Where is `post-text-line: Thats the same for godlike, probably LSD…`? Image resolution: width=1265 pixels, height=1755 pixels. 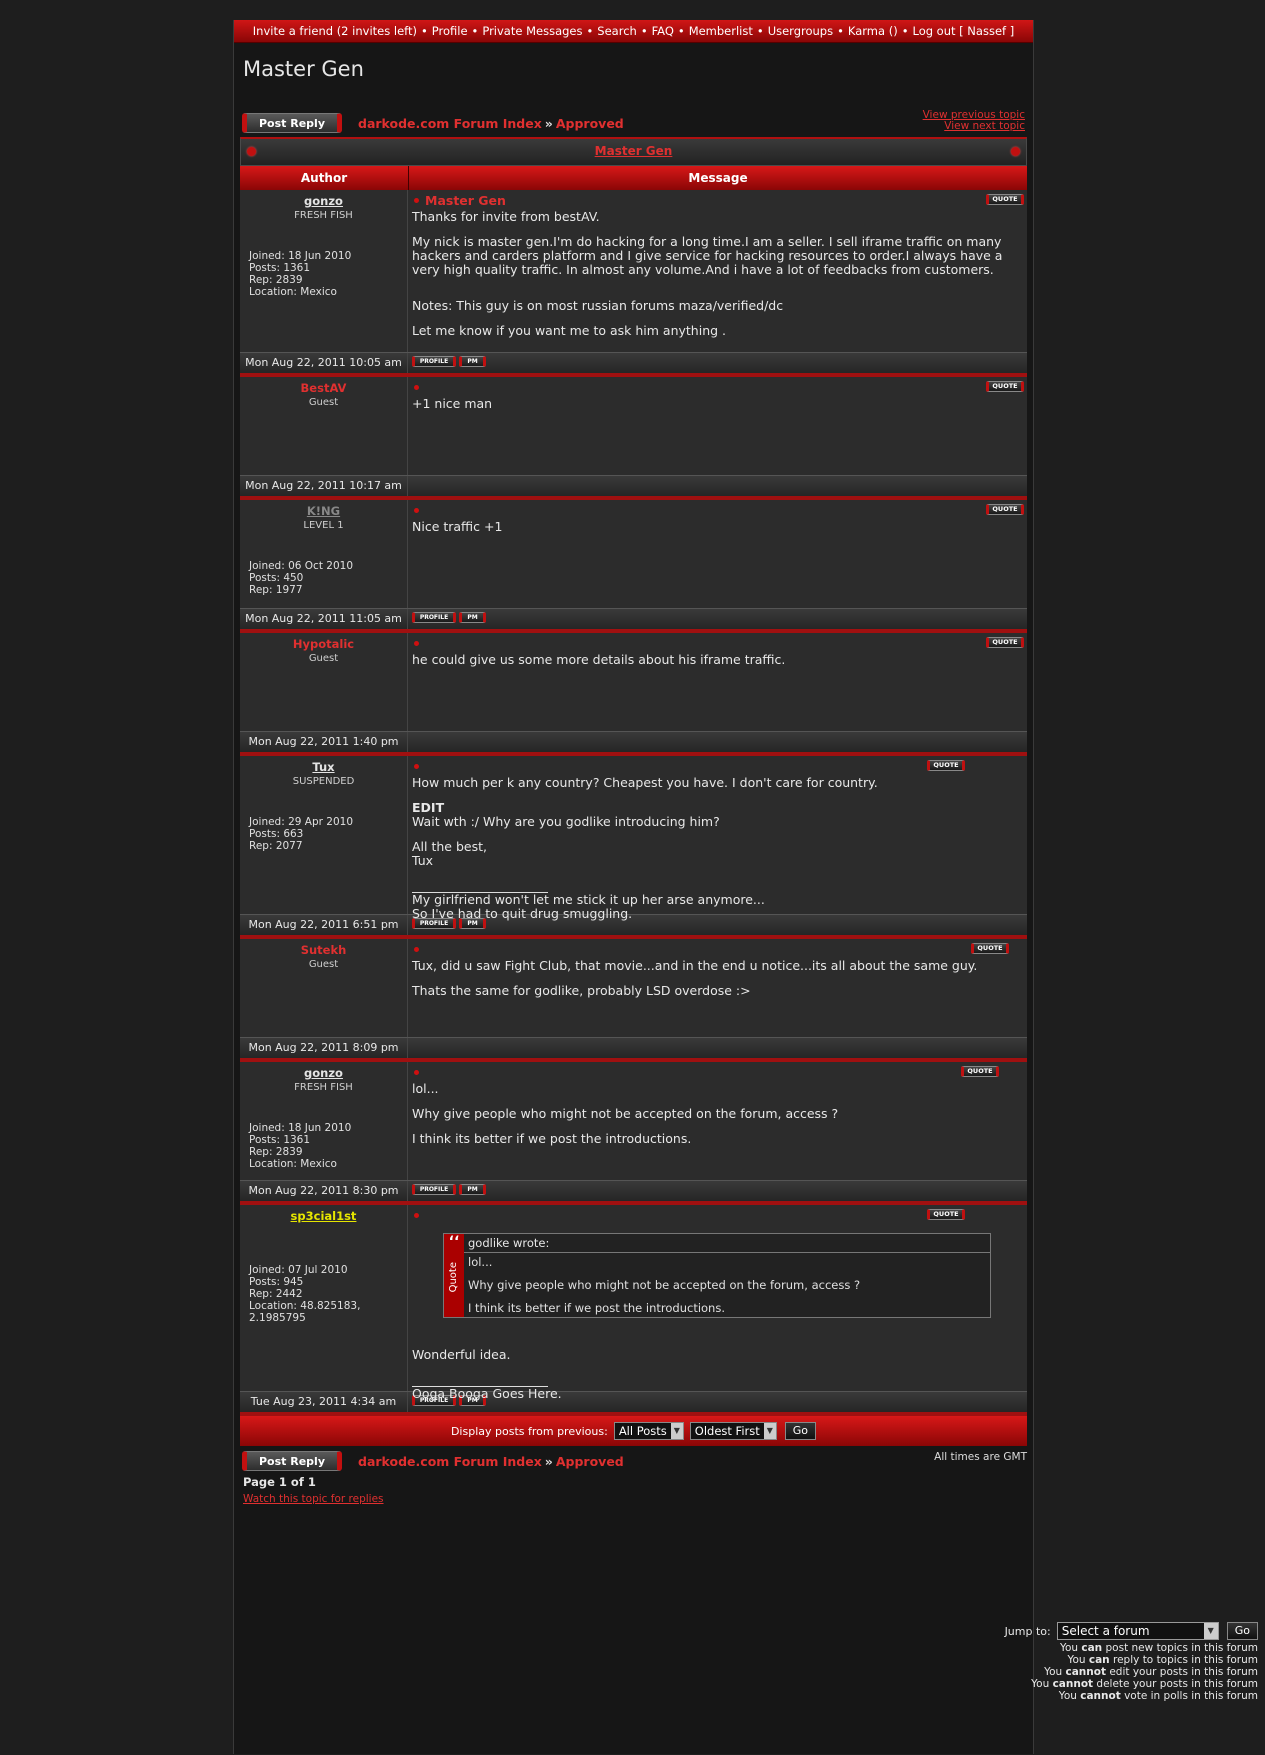 post-text-line: Thats the same for godlike, probably LSD… is located at coordinates (581, 990).